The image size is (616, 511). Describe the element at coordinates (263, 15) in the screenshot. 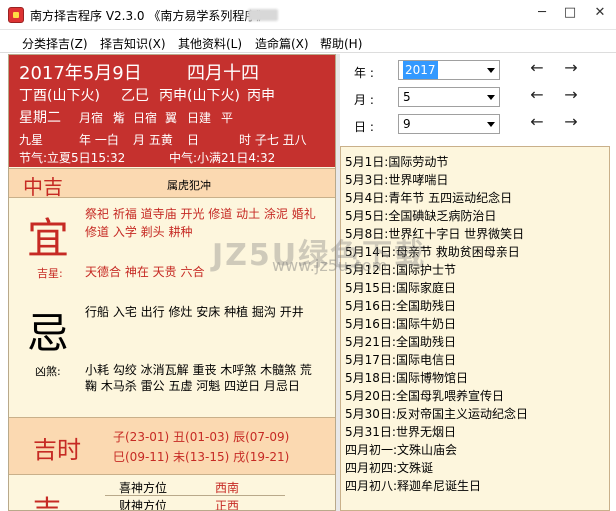

I see `title-blur` at that location.